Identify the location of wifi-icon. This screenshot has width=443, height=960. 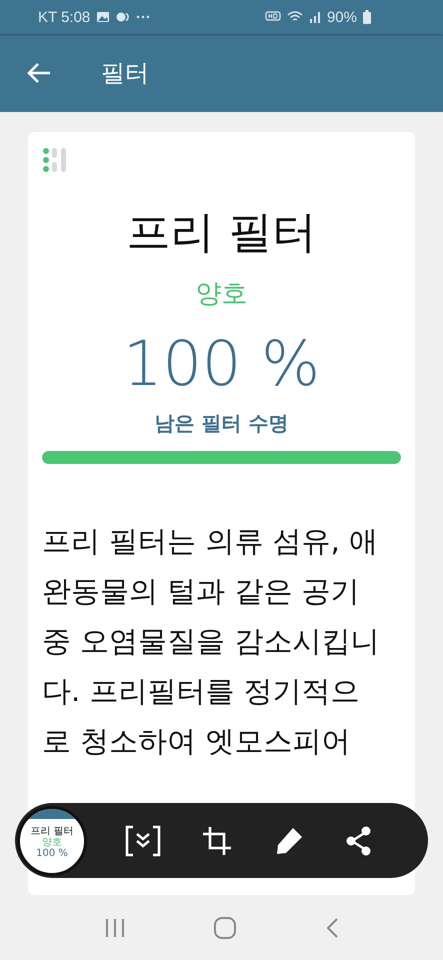
(294, 17).